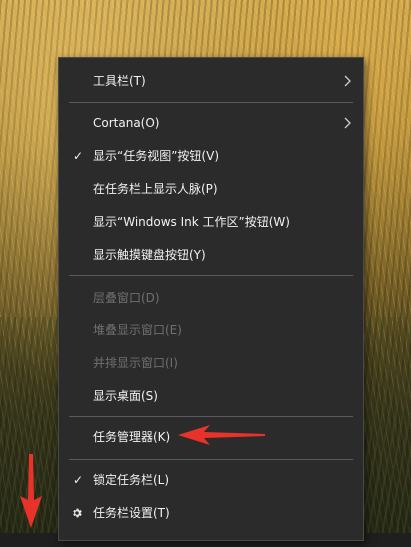 Image resolution: width=411 pixels, height=547 pixels. Describe the element at coordinates (135, 363) in the screenshot. I see `menu-item-label: 并排显示窗口(I)` at that location.